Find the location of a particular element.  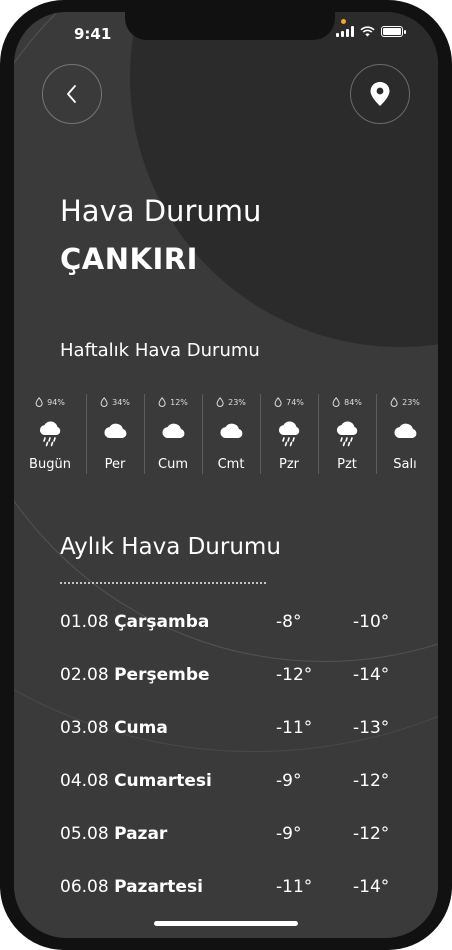

home-indicator is located at coordinates (226, 923).